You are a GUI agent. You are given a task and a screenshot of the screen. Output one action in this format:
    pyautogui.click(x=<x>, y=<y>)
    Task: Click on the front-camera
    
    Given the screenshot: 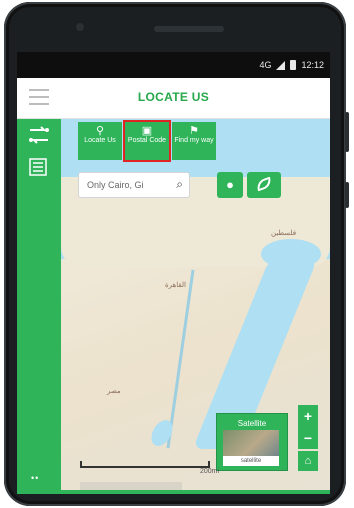 What is the action you would take?
    pyautogui.click(x=80, y=27)
    